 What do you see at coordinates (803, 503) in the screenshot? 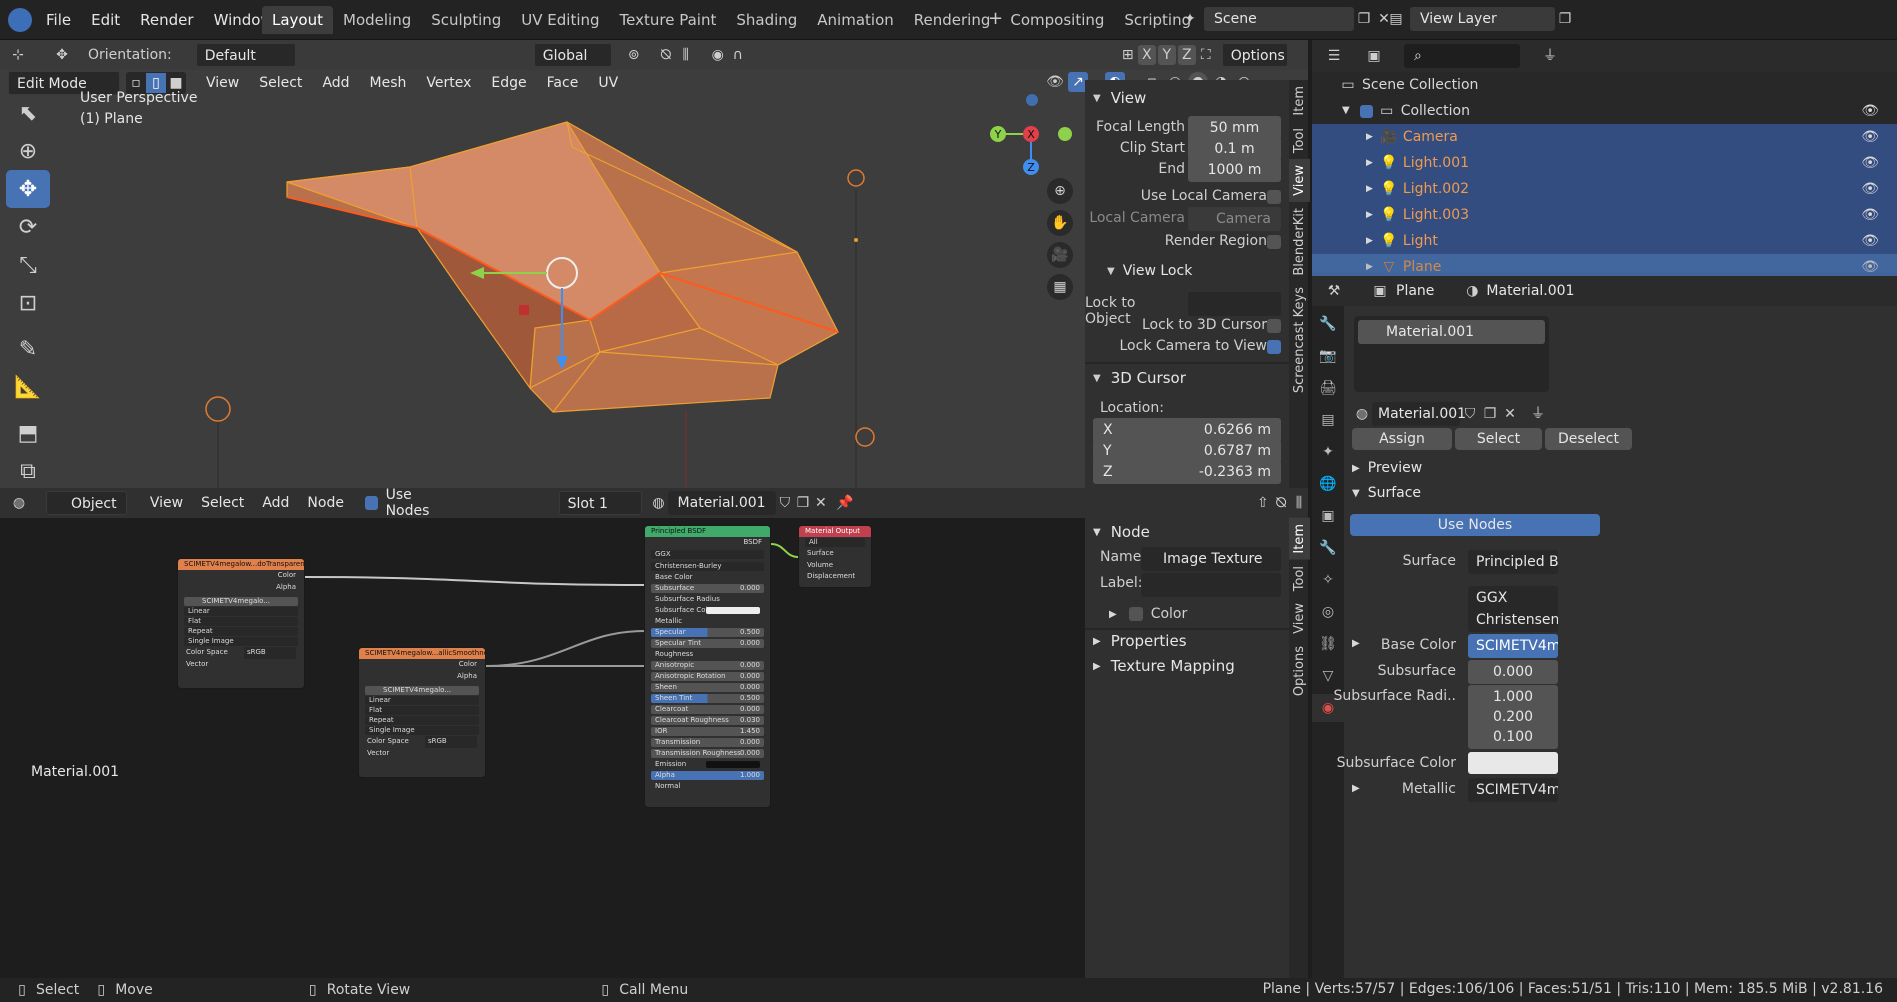
I see `duplicate-icon: ❐` at bounding box center [803, 503].